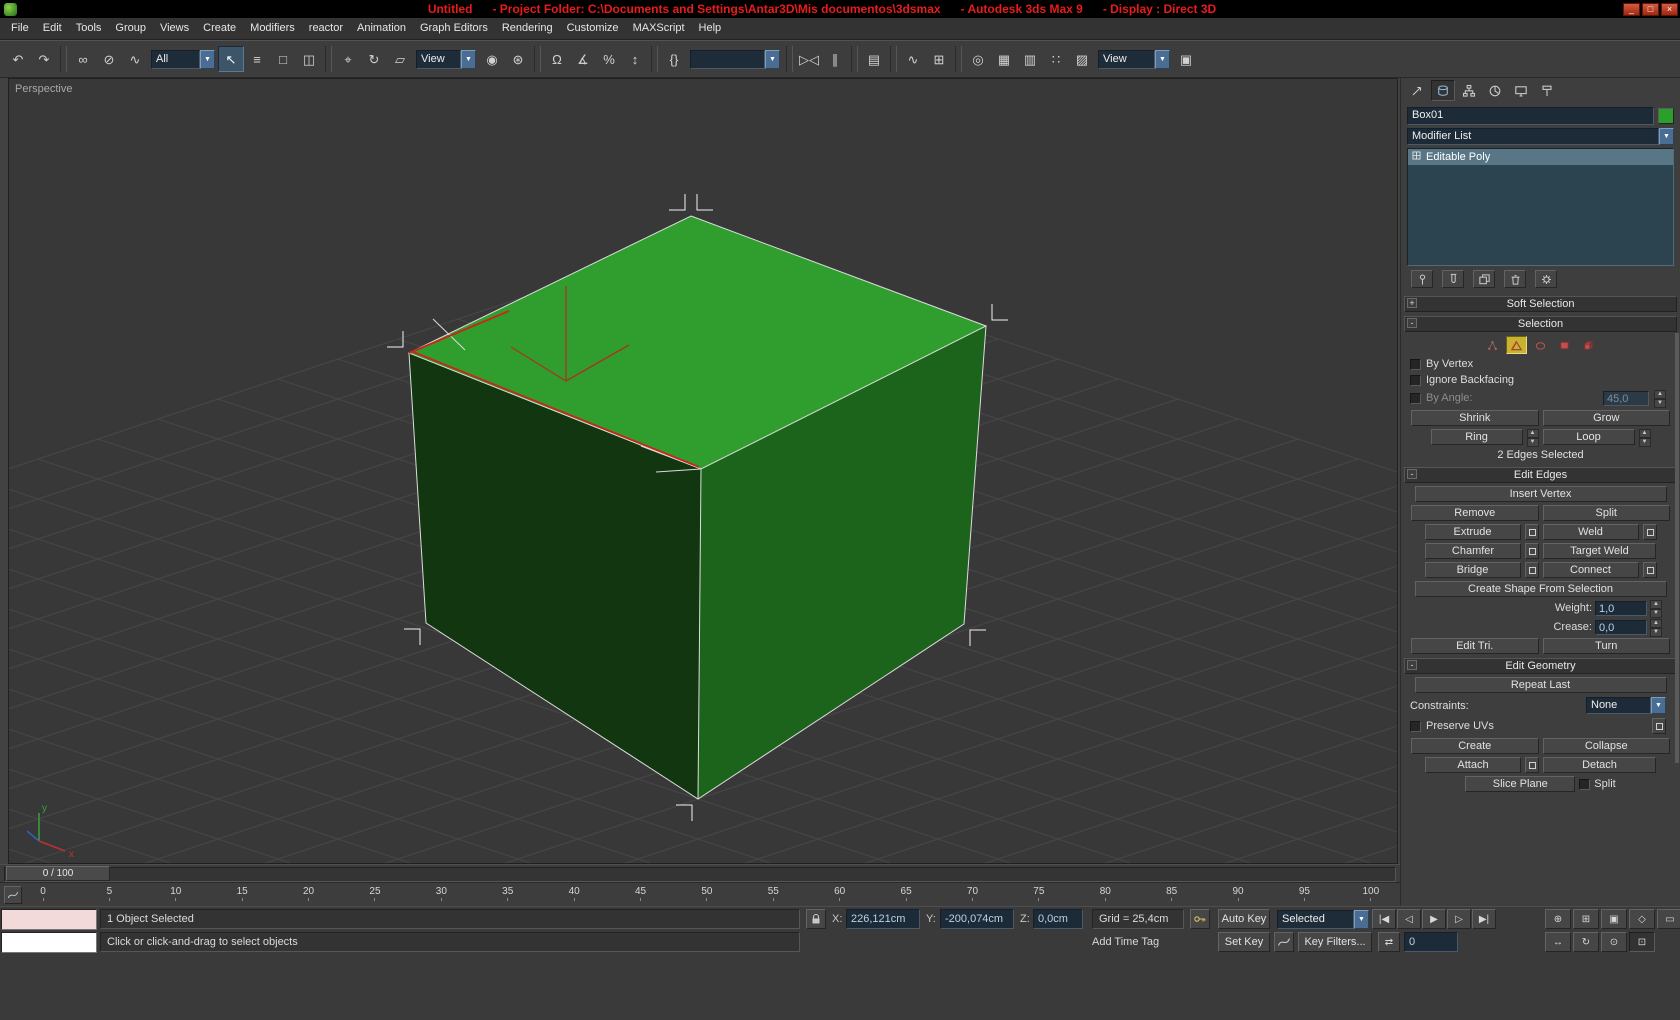 Image resolution: width=1680 pixels, height=1020 pixels. What do you see at coordinates (1540, 136) in the screenshot?
I see `modifier-list-dropdown: Modifier List ▼` at bounding box center [1540, 136].